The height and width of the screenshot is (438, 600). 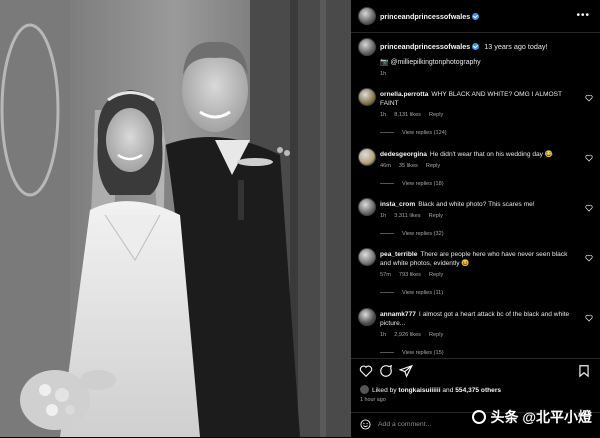 I want to click on avatar, so click(x=367, y=16).